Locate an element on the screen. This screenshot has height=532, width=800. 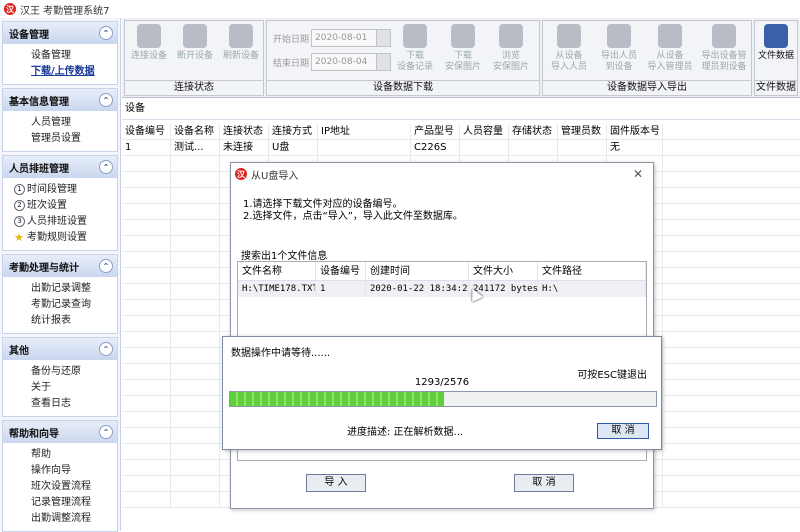
button-label: 断开设备 is located at coordinates (194, 56).